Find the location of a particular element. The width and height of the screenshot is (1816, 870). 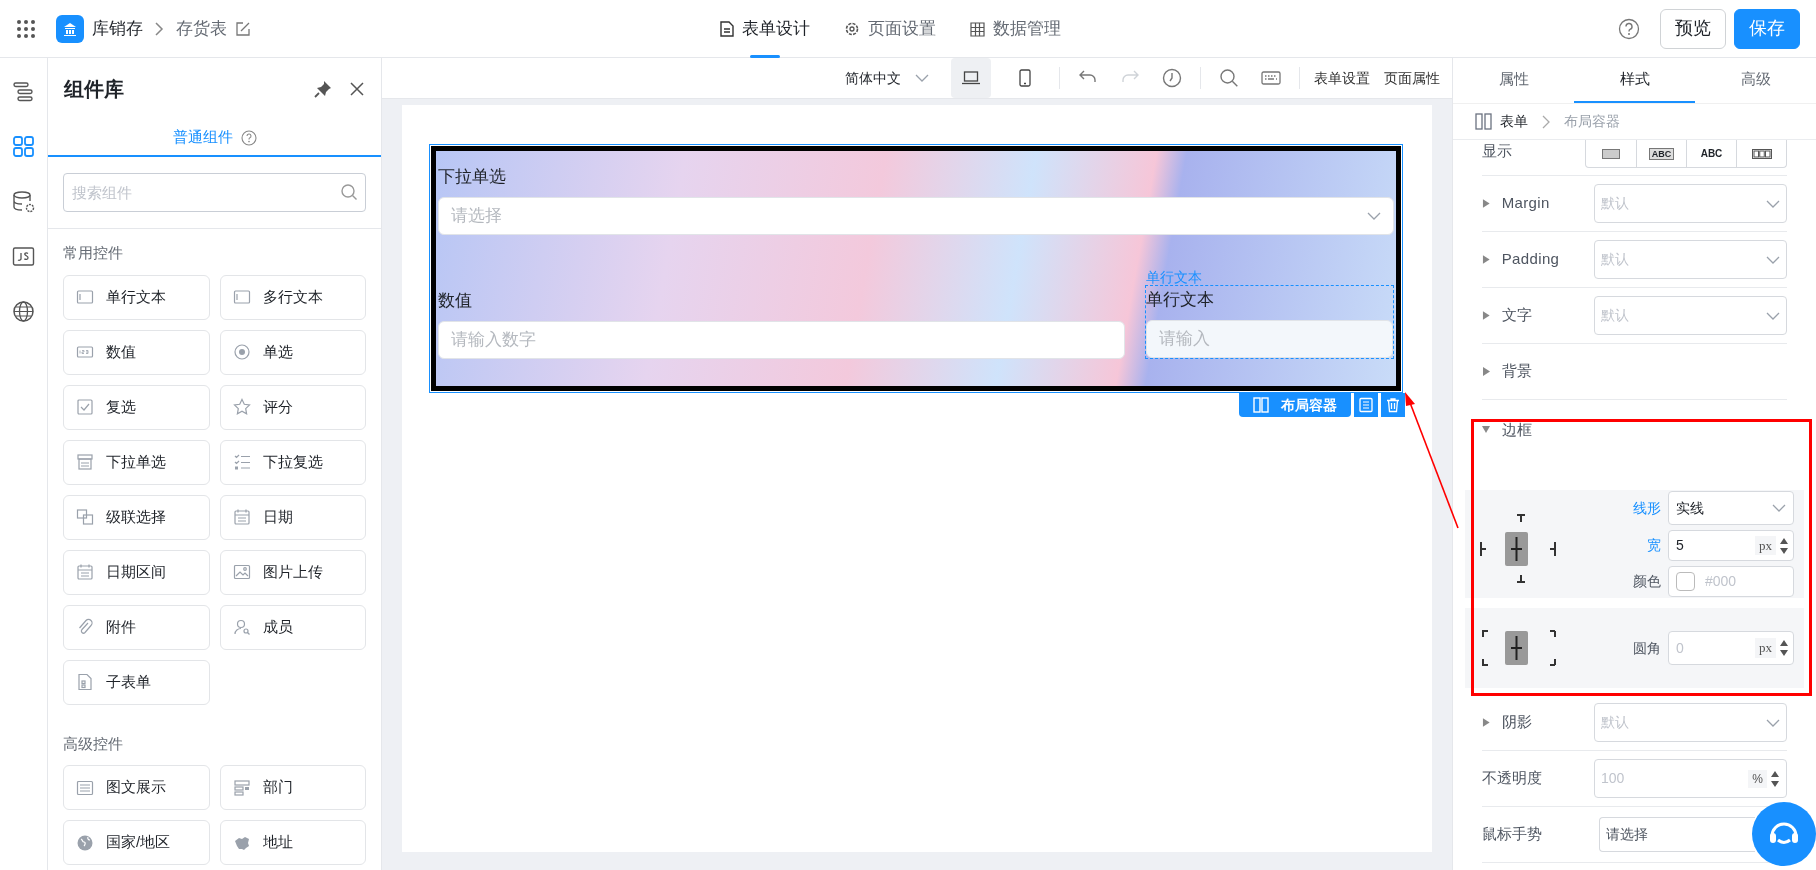

delete-button is located at coordinates (1393, 405).